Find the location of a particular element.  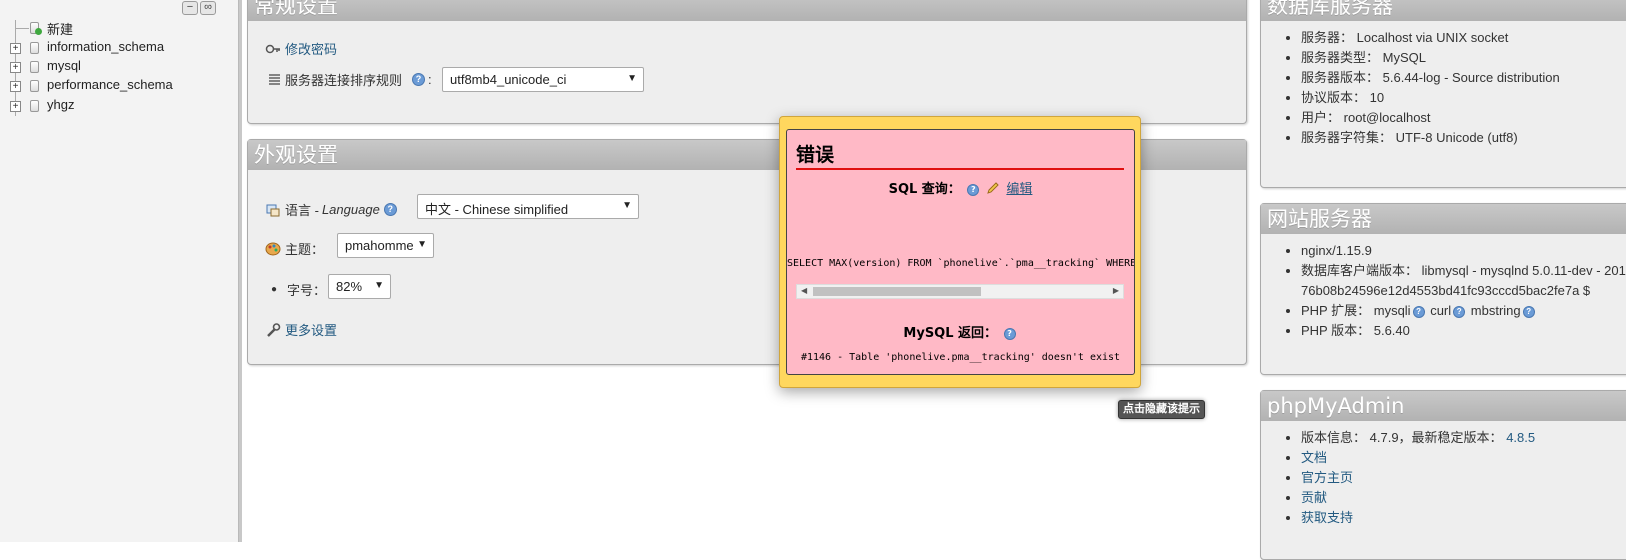

homepage-link: 官方主页 is located at coordinates (1327, 477).